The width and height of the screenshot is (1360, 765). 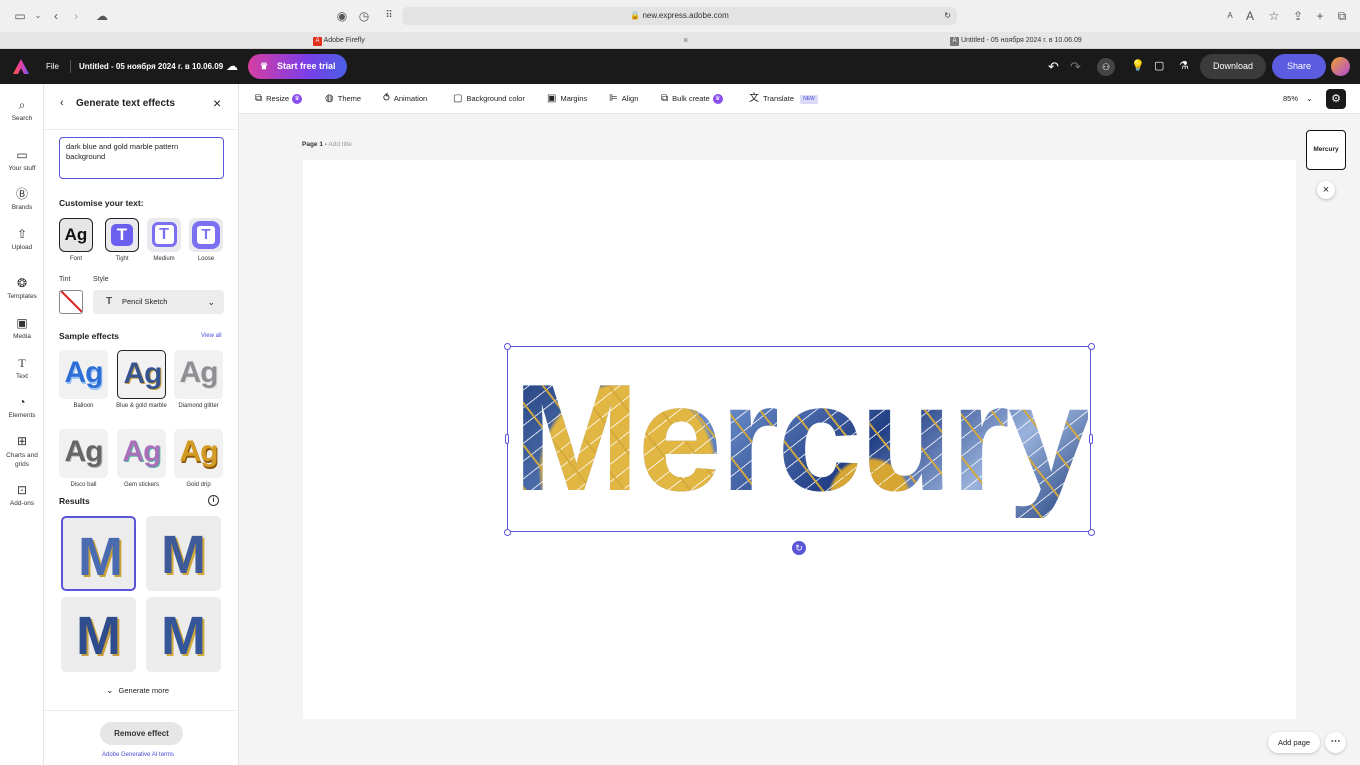 What do you see at coordinates (76, 16) in the screenshot?
I see `forward-icon: ›` at bounding box center [76, 16].